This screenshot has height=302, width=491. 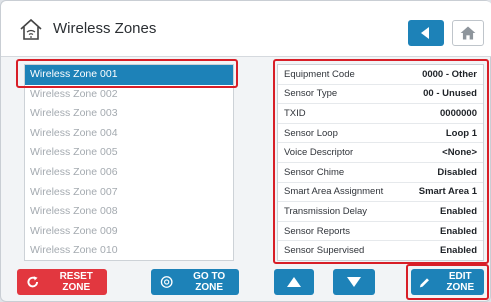 I want to click on property-row: Smart Area Assignment Smart Area 1, so click(x=380, y=193).